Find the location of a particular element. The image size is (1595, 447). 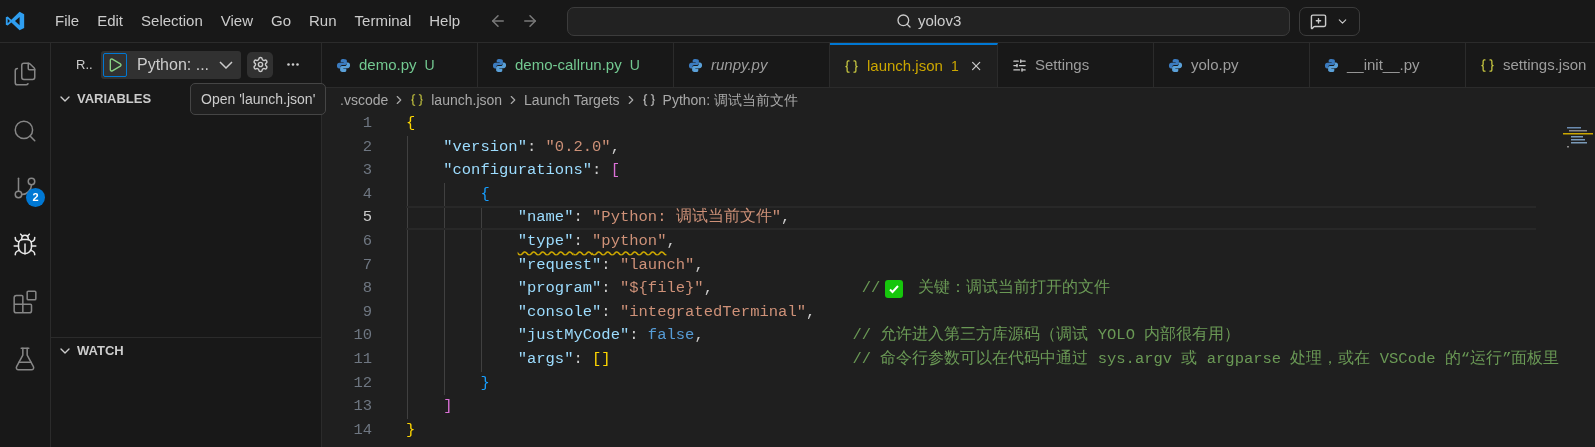

code-comment: // 允许进入第三方库源码（调试 YOLO 内部很有用） is located at coordinates (1046, 335).